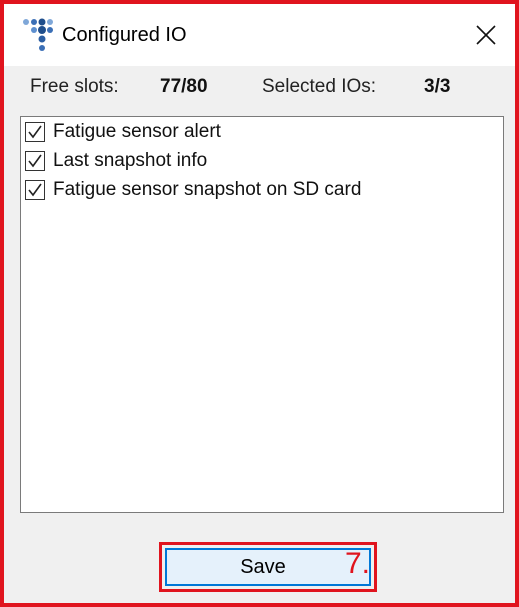 The width and height of the screenshot is (519, 607). Describe the element at coordinates (124, 35) in the screenshot. I see `window-title: Configured IO` at that location.